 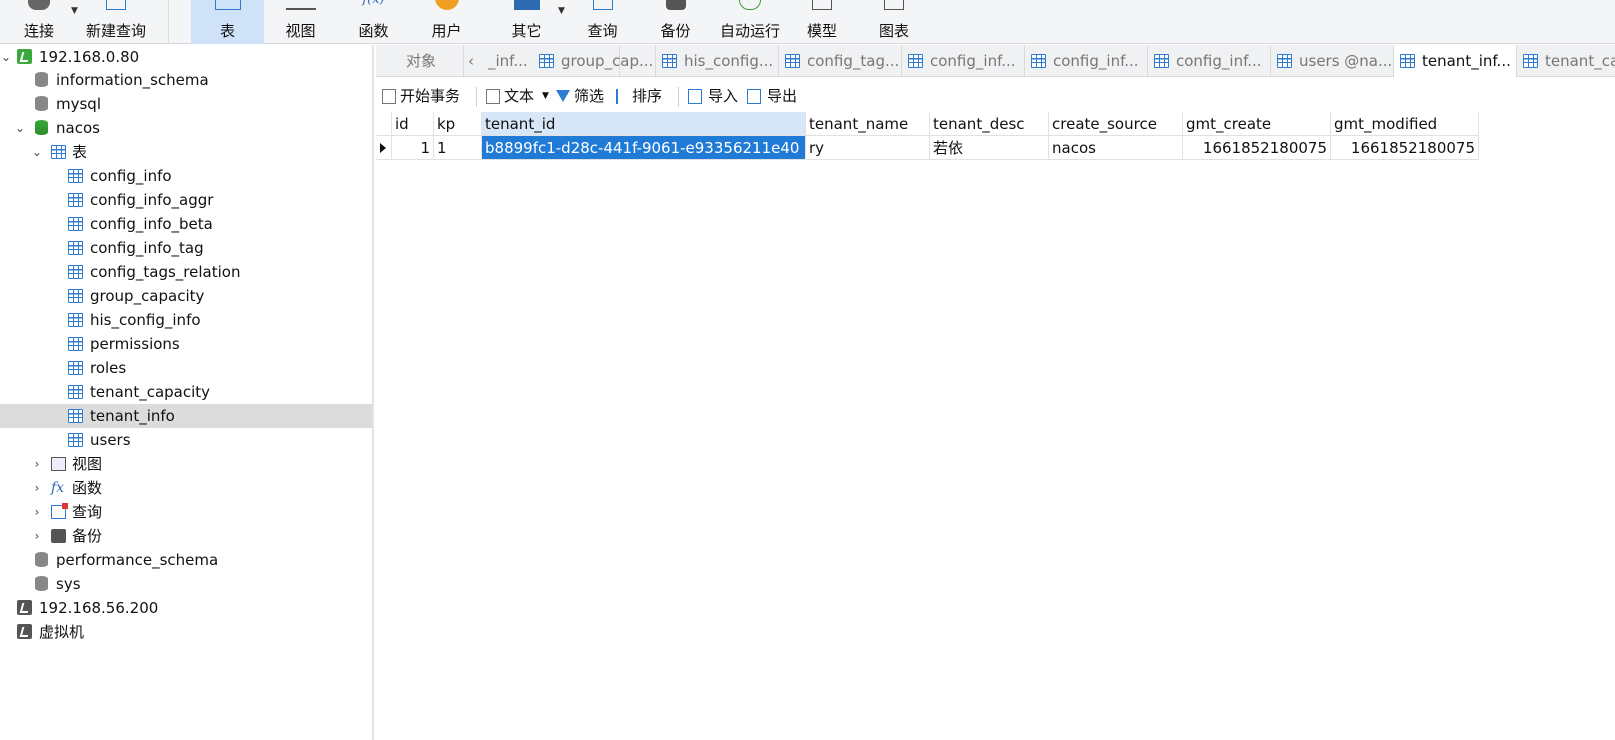 What do you see at coordinates (186, 344) in the screenshot?
I see `tree-table-item: permissions` at bounding box center [186, 344].